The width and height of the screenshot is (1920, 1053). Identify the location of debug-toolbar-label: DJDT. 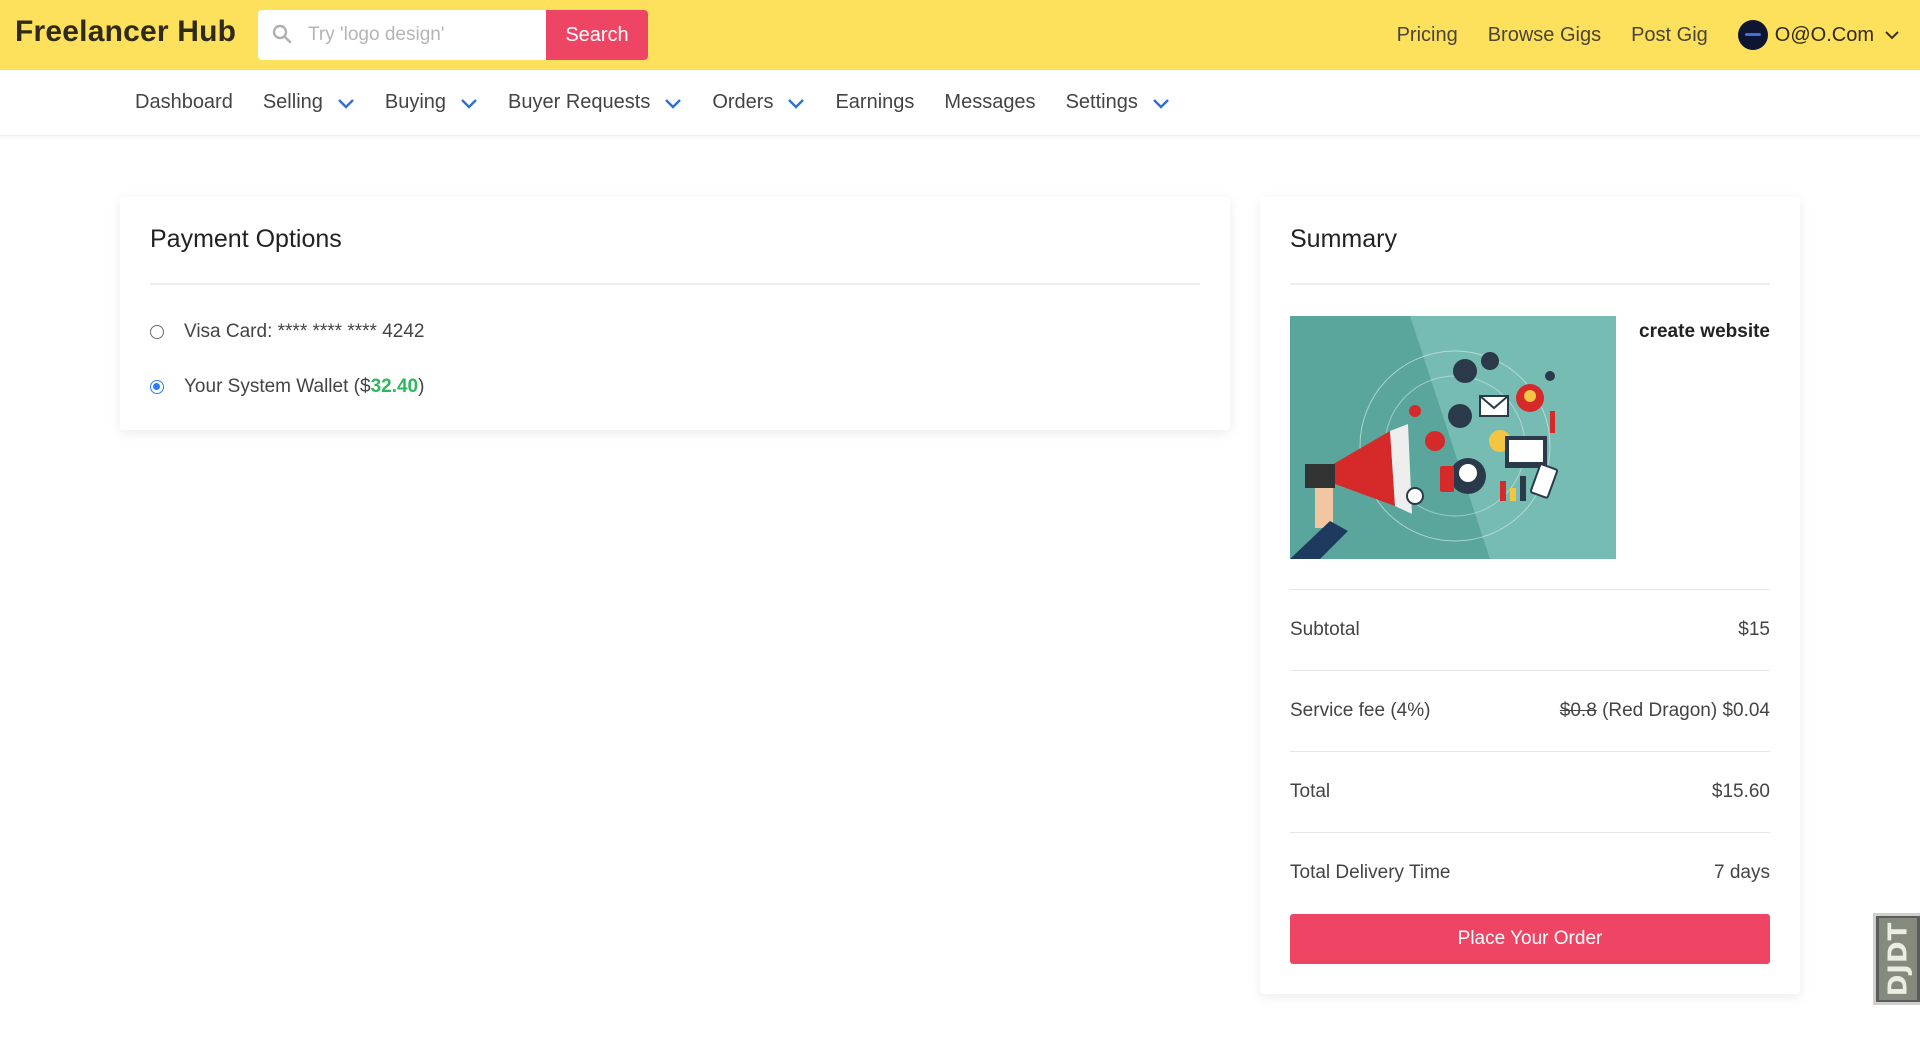
(1898, 959).